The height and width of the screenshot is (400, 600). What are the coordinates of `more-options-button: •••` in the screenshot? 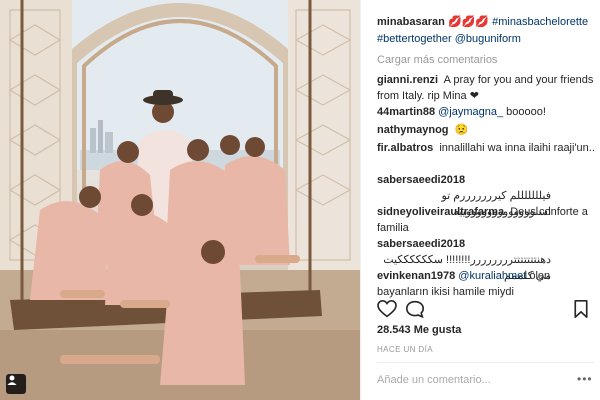 It's located at (585, 379).